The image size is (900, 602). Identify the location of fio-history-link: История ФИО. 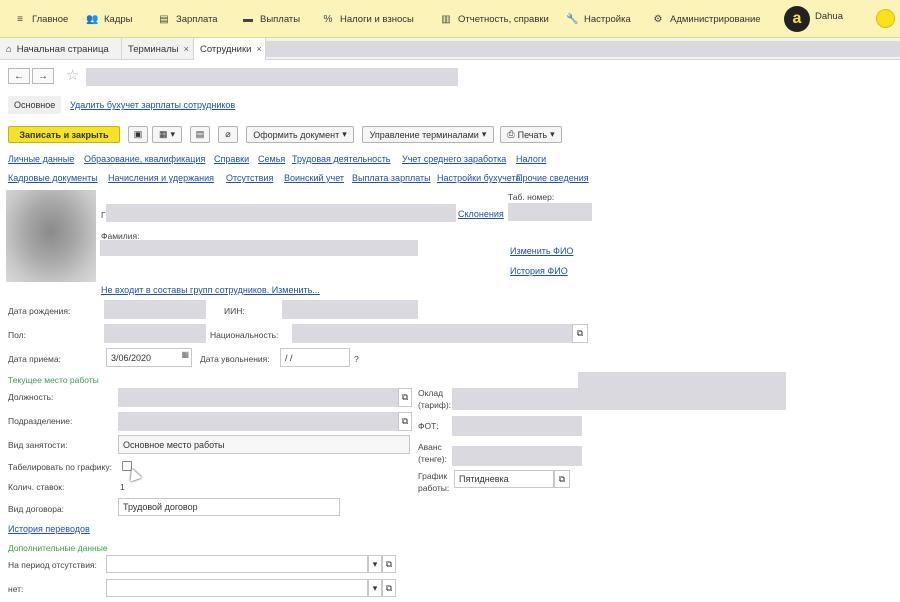
(539, 271).